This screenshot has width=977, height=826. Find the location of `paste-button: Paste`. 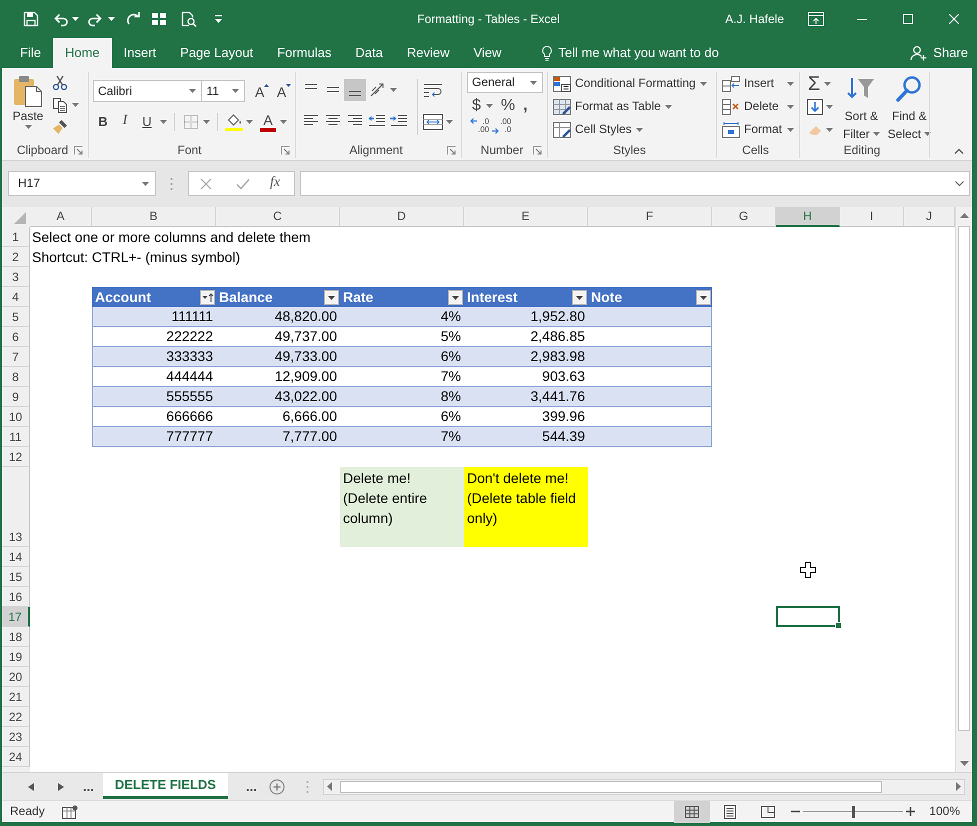

paste-button: Paste is located at coordinates (28, 109).